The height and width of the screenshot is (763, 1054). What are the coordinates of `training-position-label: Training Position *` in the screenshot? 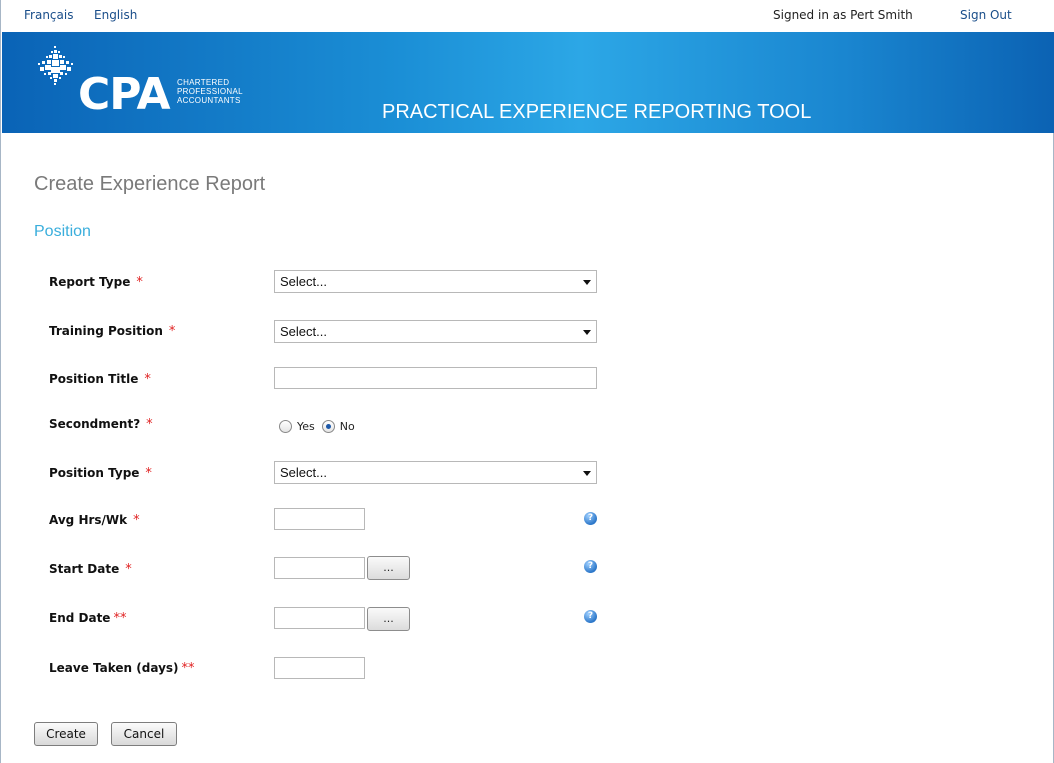 It's located at (112, 331).